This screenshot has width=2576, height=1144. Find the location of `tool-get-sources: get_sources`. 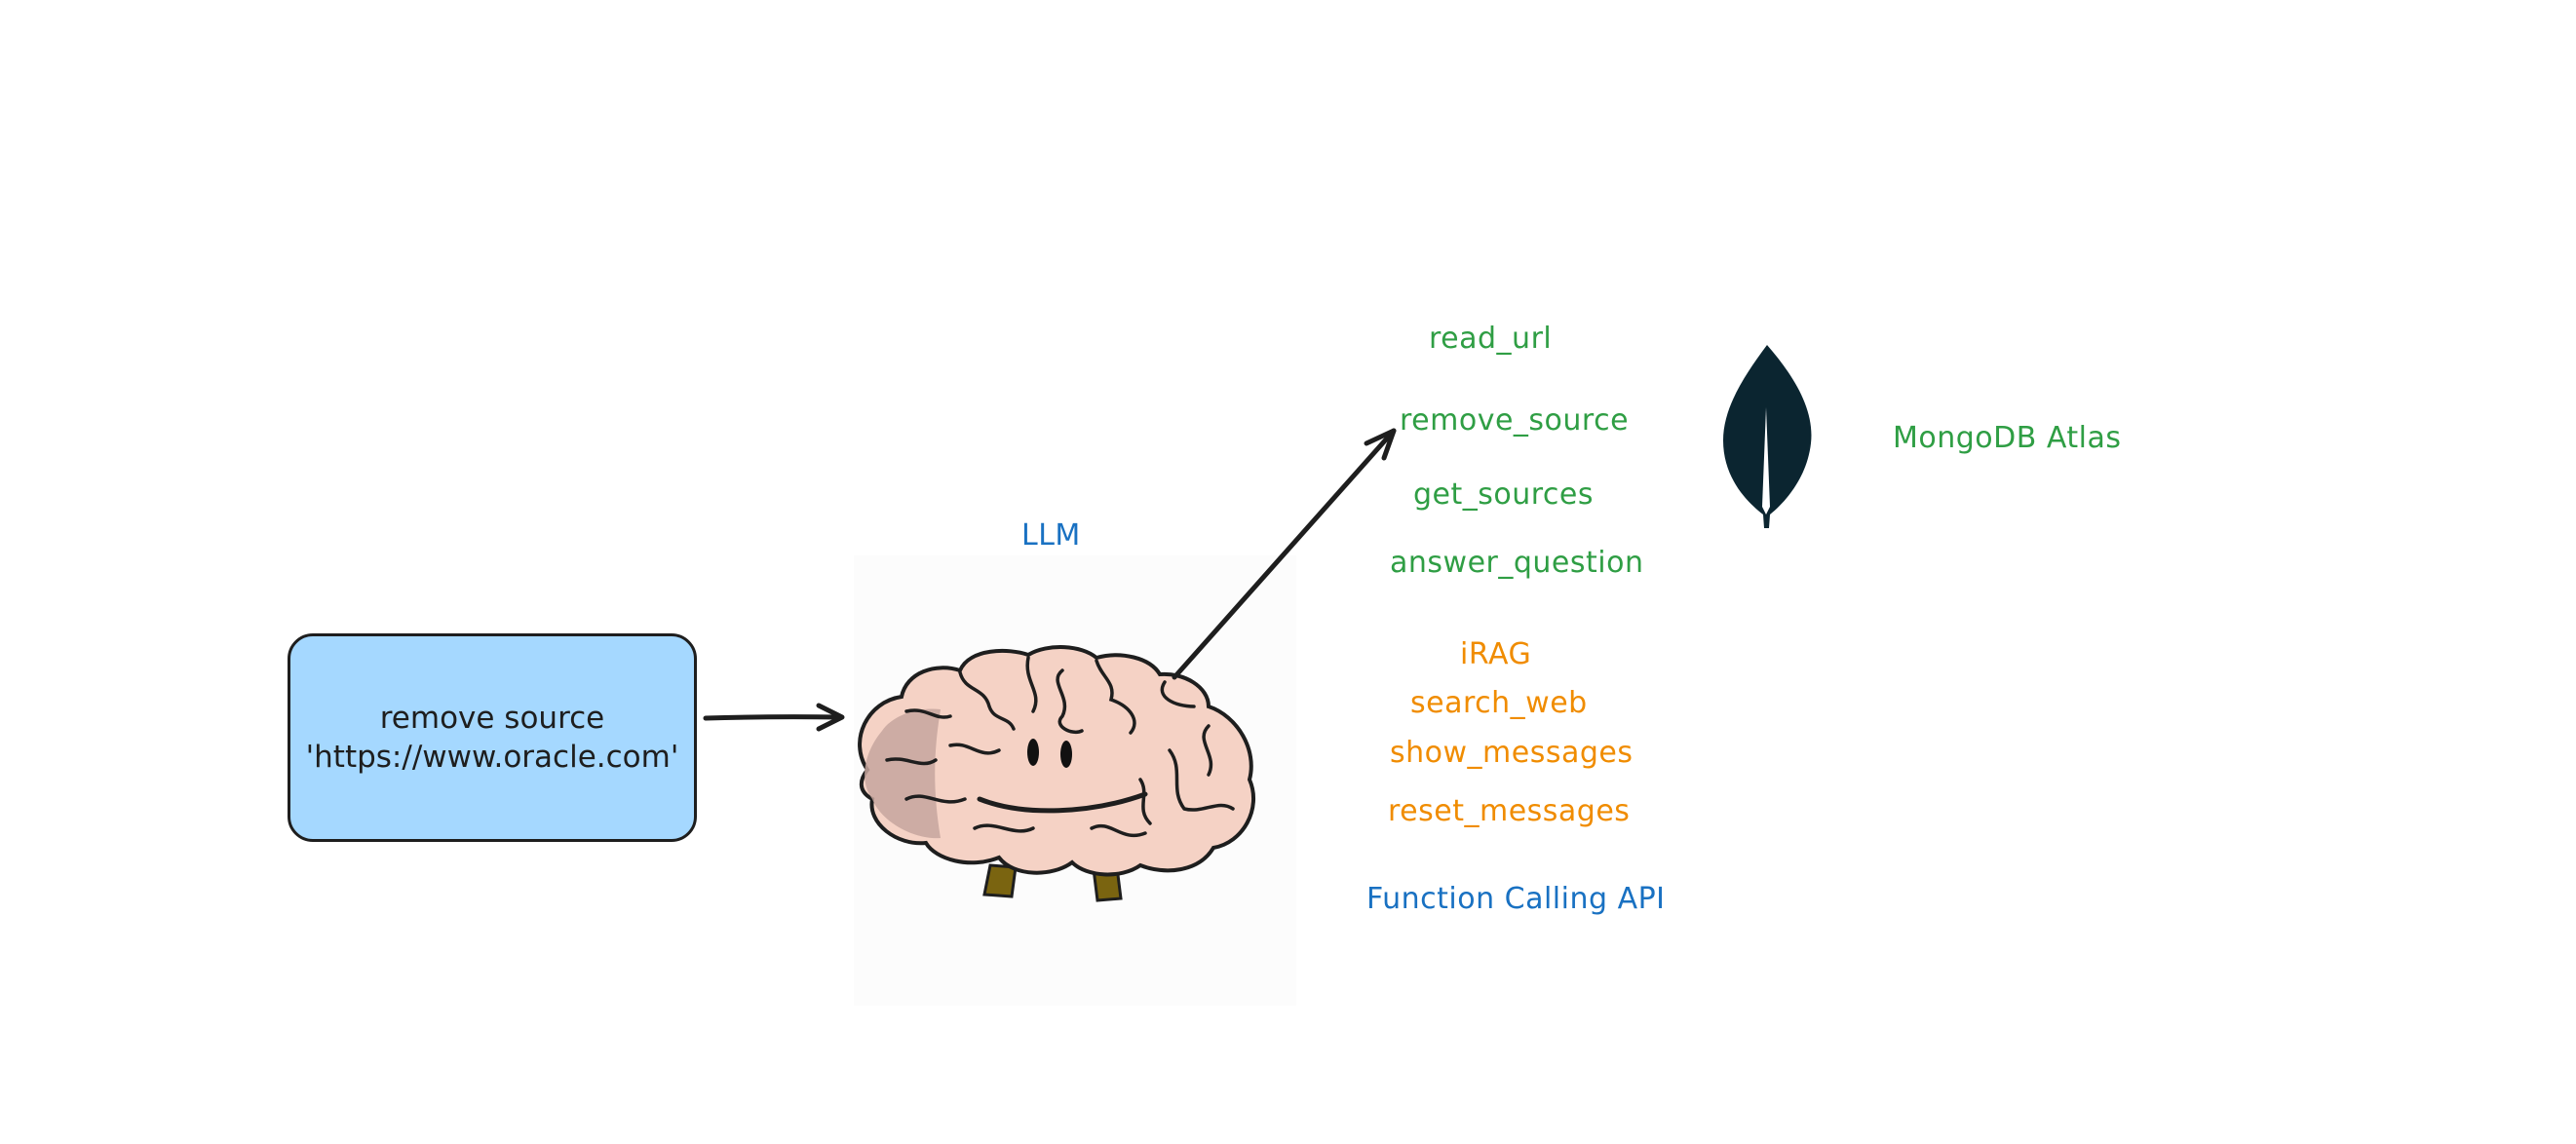

tool-get-sources: get_sources is located at coordinates (1504, 494).